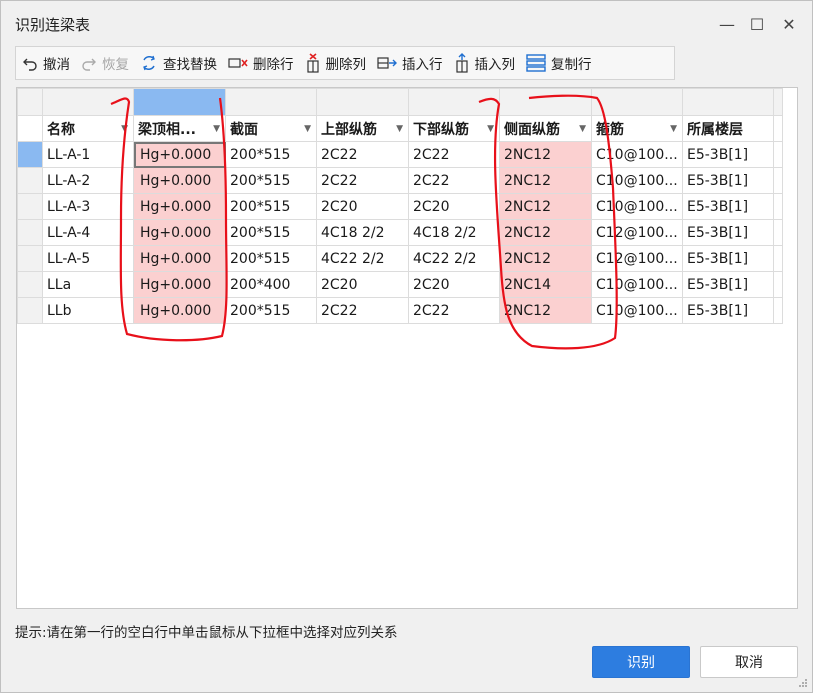 The image size is (813, 693). I want to click on cell-top-rebar: 4C22 2/2, so click(362, 258).